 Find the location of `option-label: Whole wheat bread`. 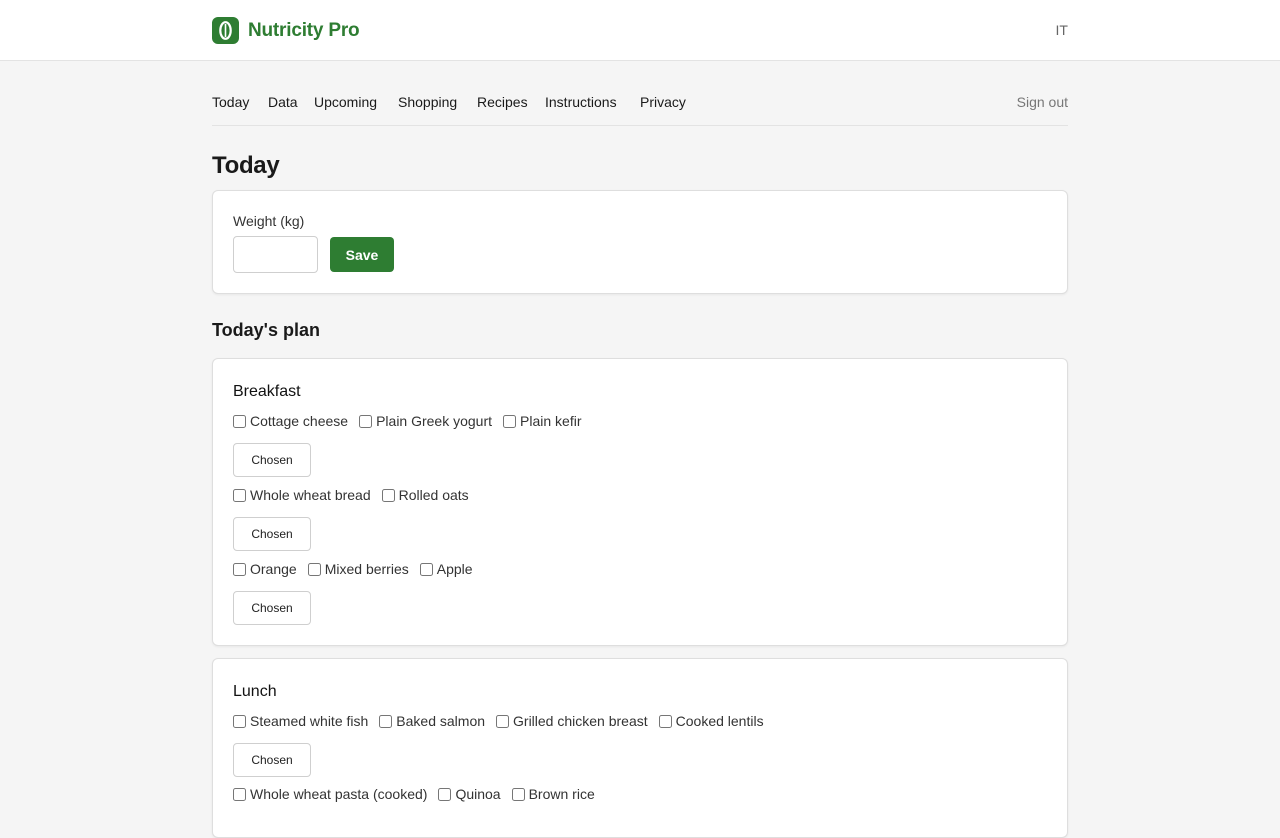

option-label: Whole wheat bread is located at coordinates (310, 495).